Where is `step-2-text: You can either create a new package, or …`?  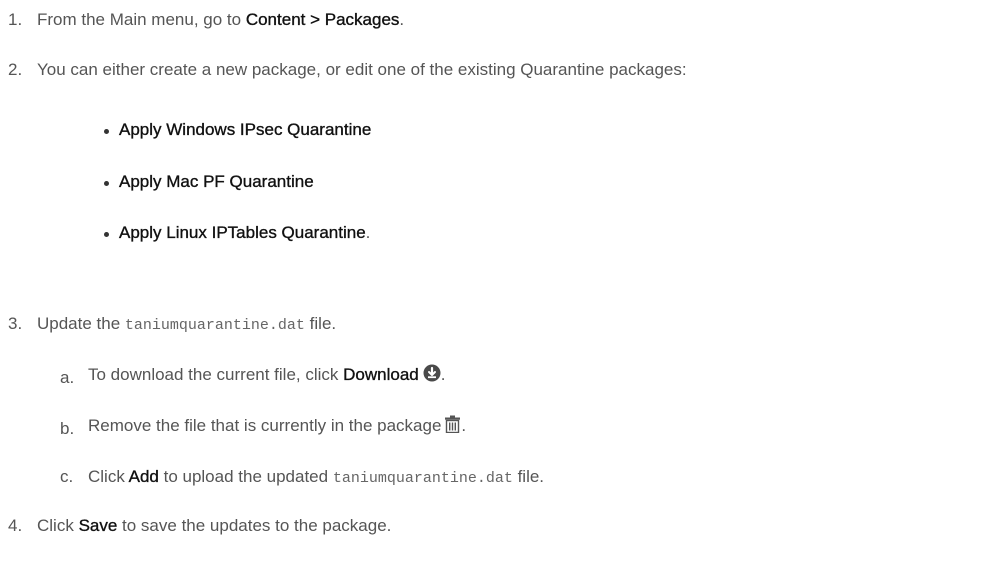
step-2-text: You can either create a new package, or … is located at coordinates (362, 69).